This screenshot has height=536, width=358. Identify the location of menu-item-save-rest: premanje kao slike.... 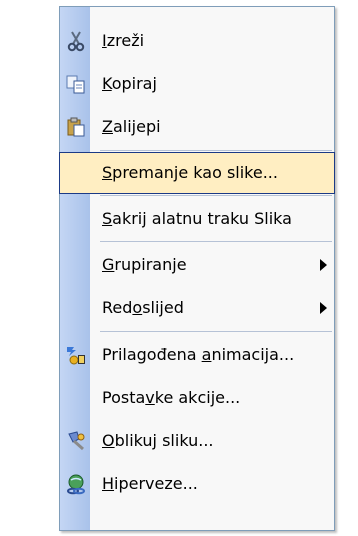
(195, 172).